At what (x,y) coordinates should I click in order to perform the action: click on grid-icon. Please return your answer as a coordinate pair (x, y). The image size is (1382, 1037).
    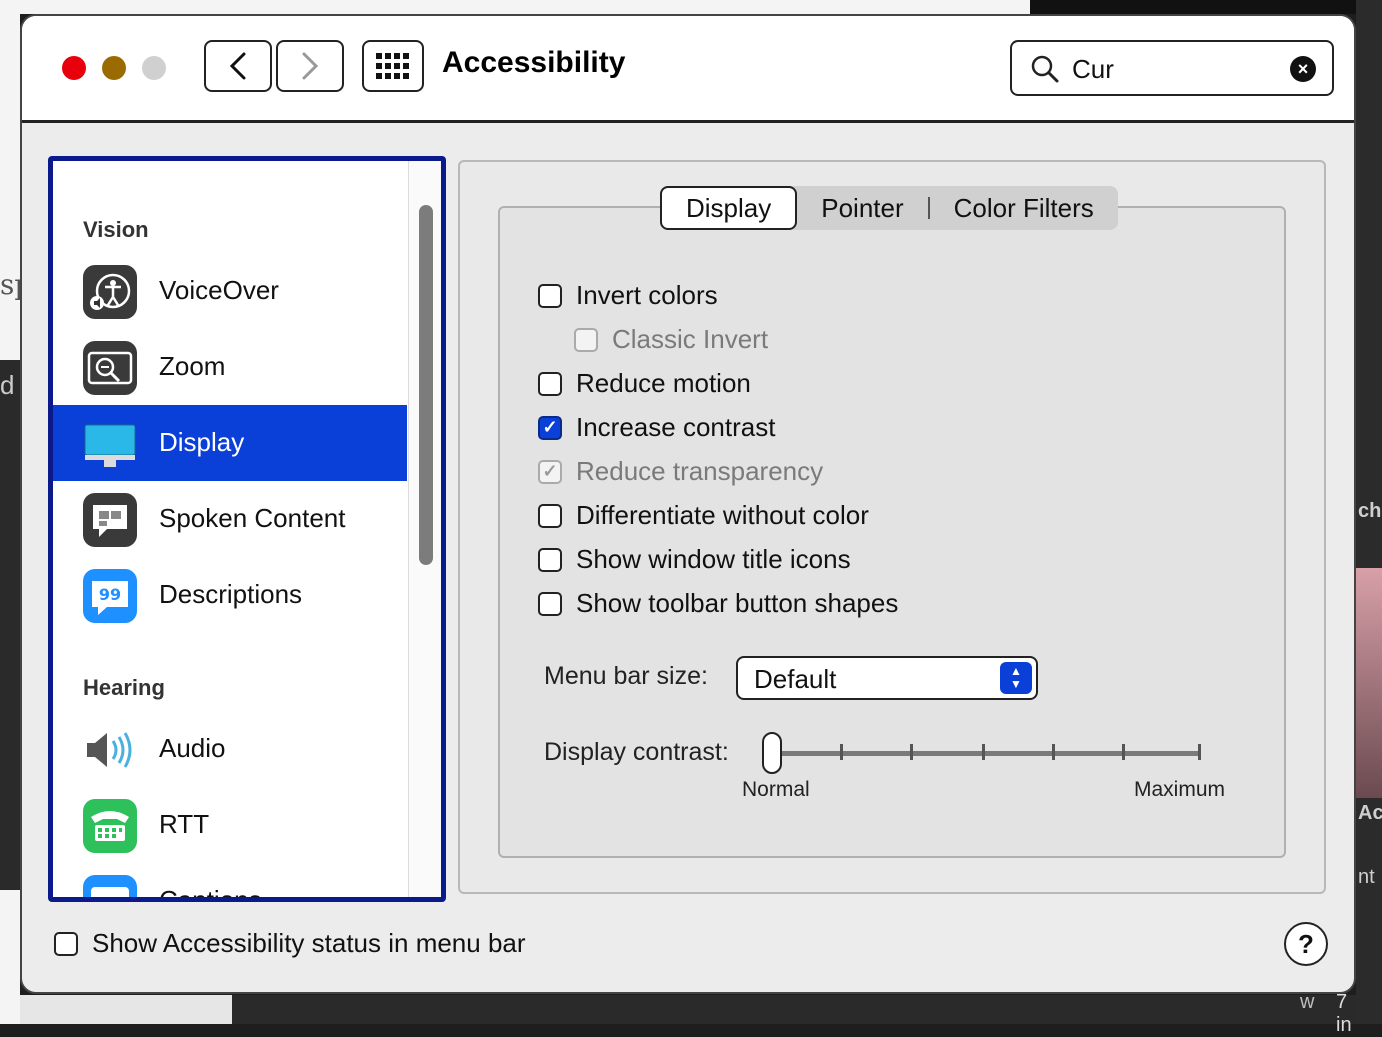
    Looking at the image, I should click on (392, 66).